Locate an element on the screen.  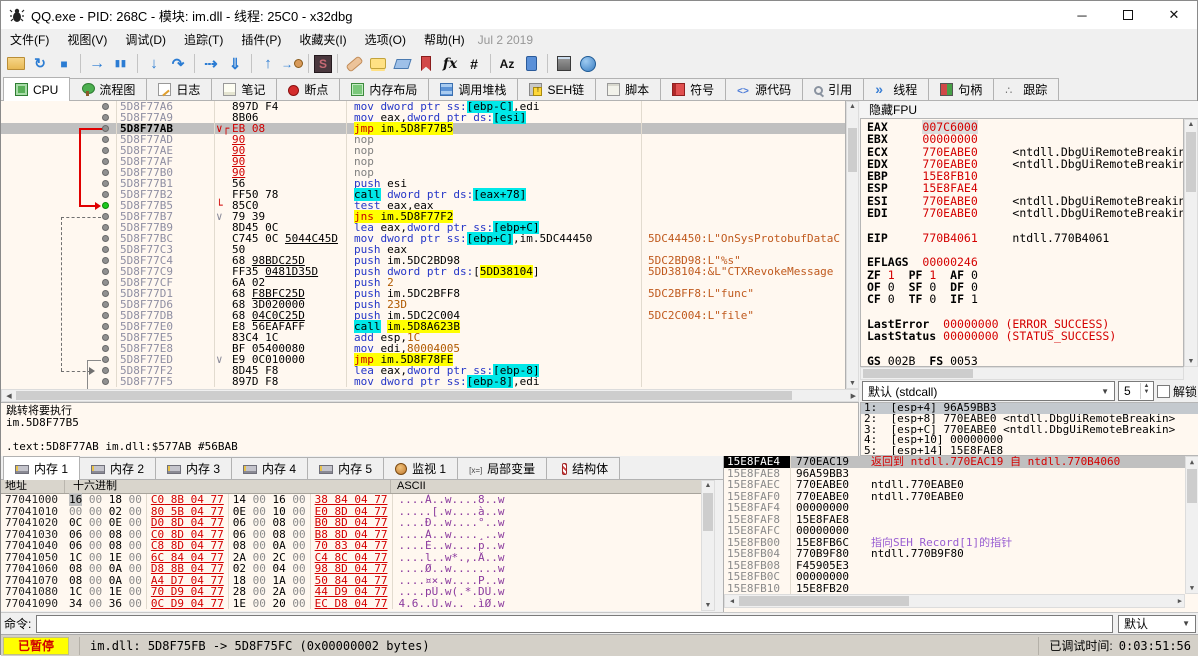
register-line: EIP 770B4061 ntdll.770B4061 is located at coordinates (1025, 238).